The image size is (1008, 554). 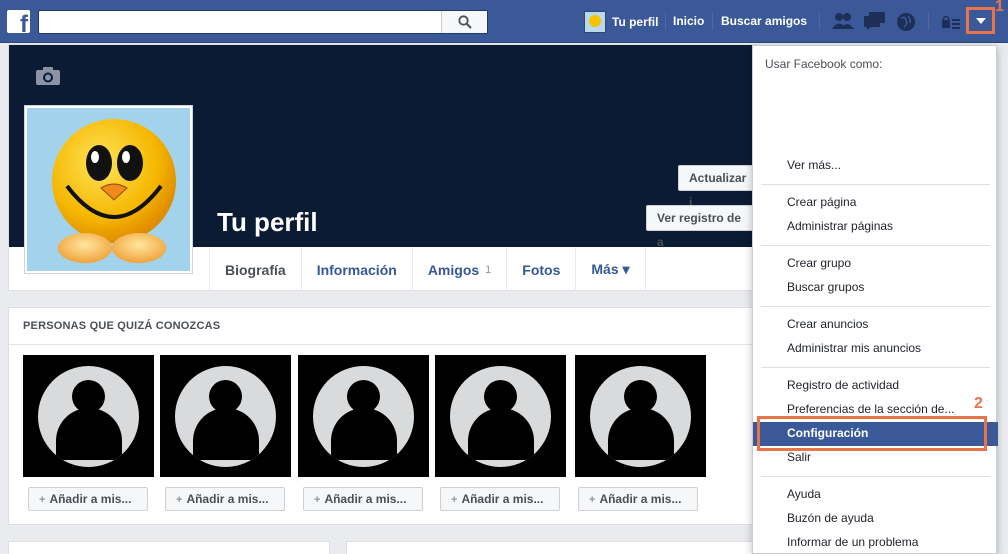 I want to click on bottom-panel-right, so click(x=552, y=547).